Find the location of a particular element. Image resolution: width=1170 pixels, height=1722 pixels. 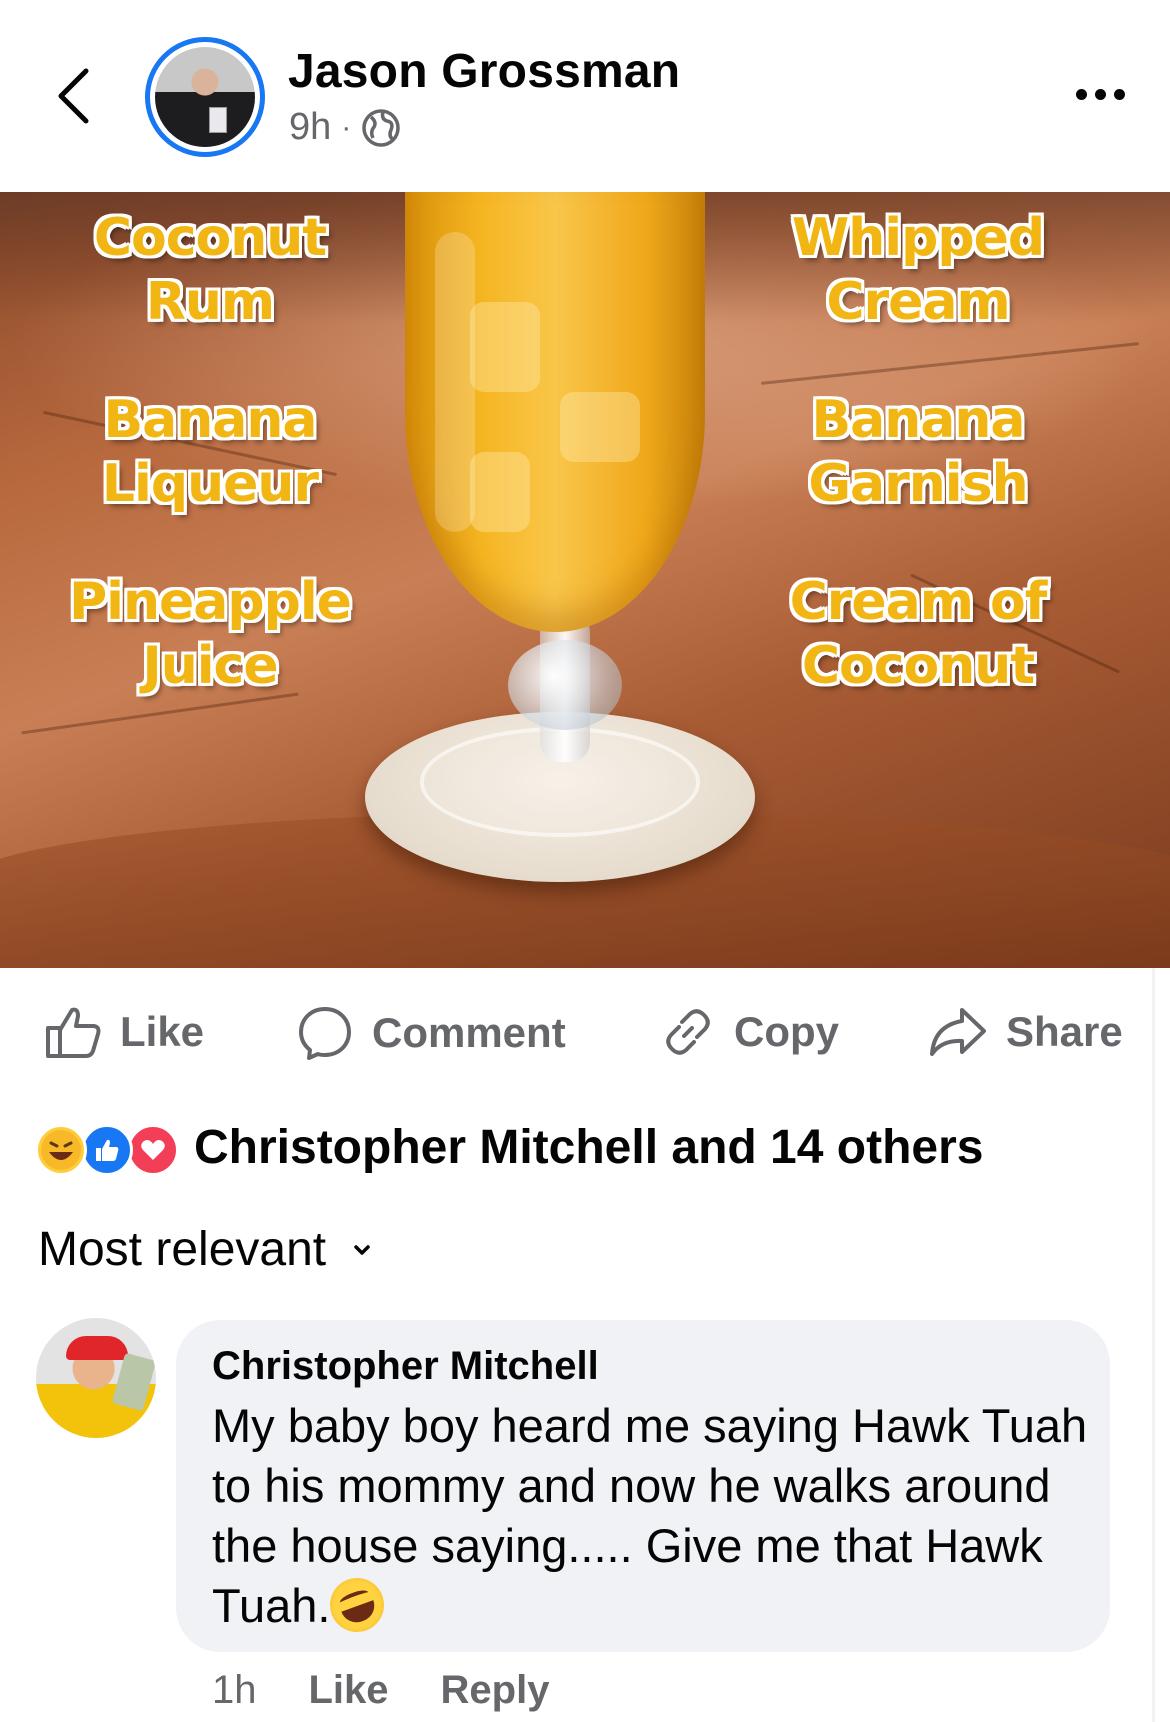

link-icon is located at coordinates (688, 1032).